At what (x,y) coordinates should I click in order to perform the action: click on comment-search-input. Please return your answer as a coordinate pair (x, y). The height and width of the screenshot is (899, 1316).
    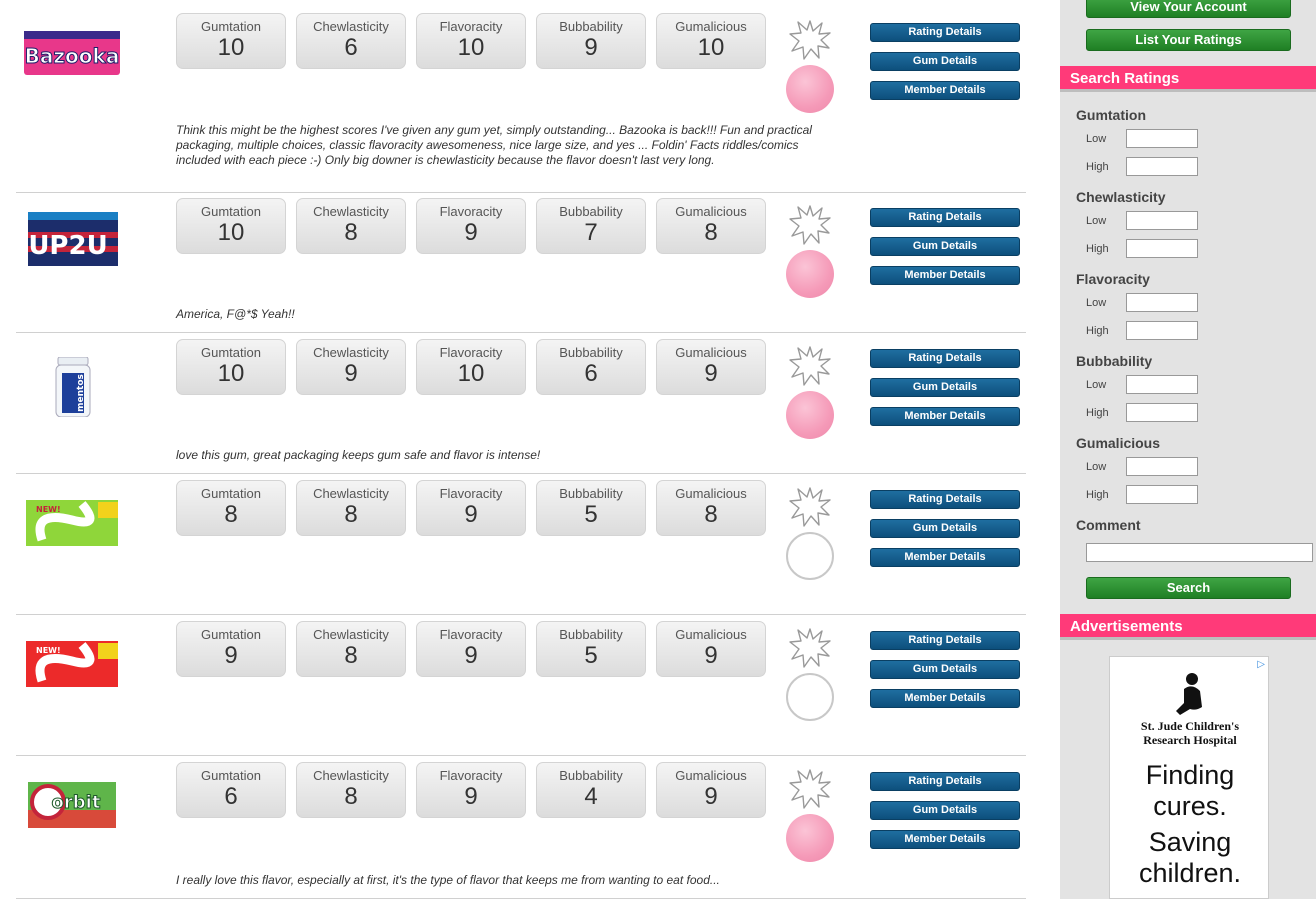
    Looking at the image, I should click on (1199, 552).